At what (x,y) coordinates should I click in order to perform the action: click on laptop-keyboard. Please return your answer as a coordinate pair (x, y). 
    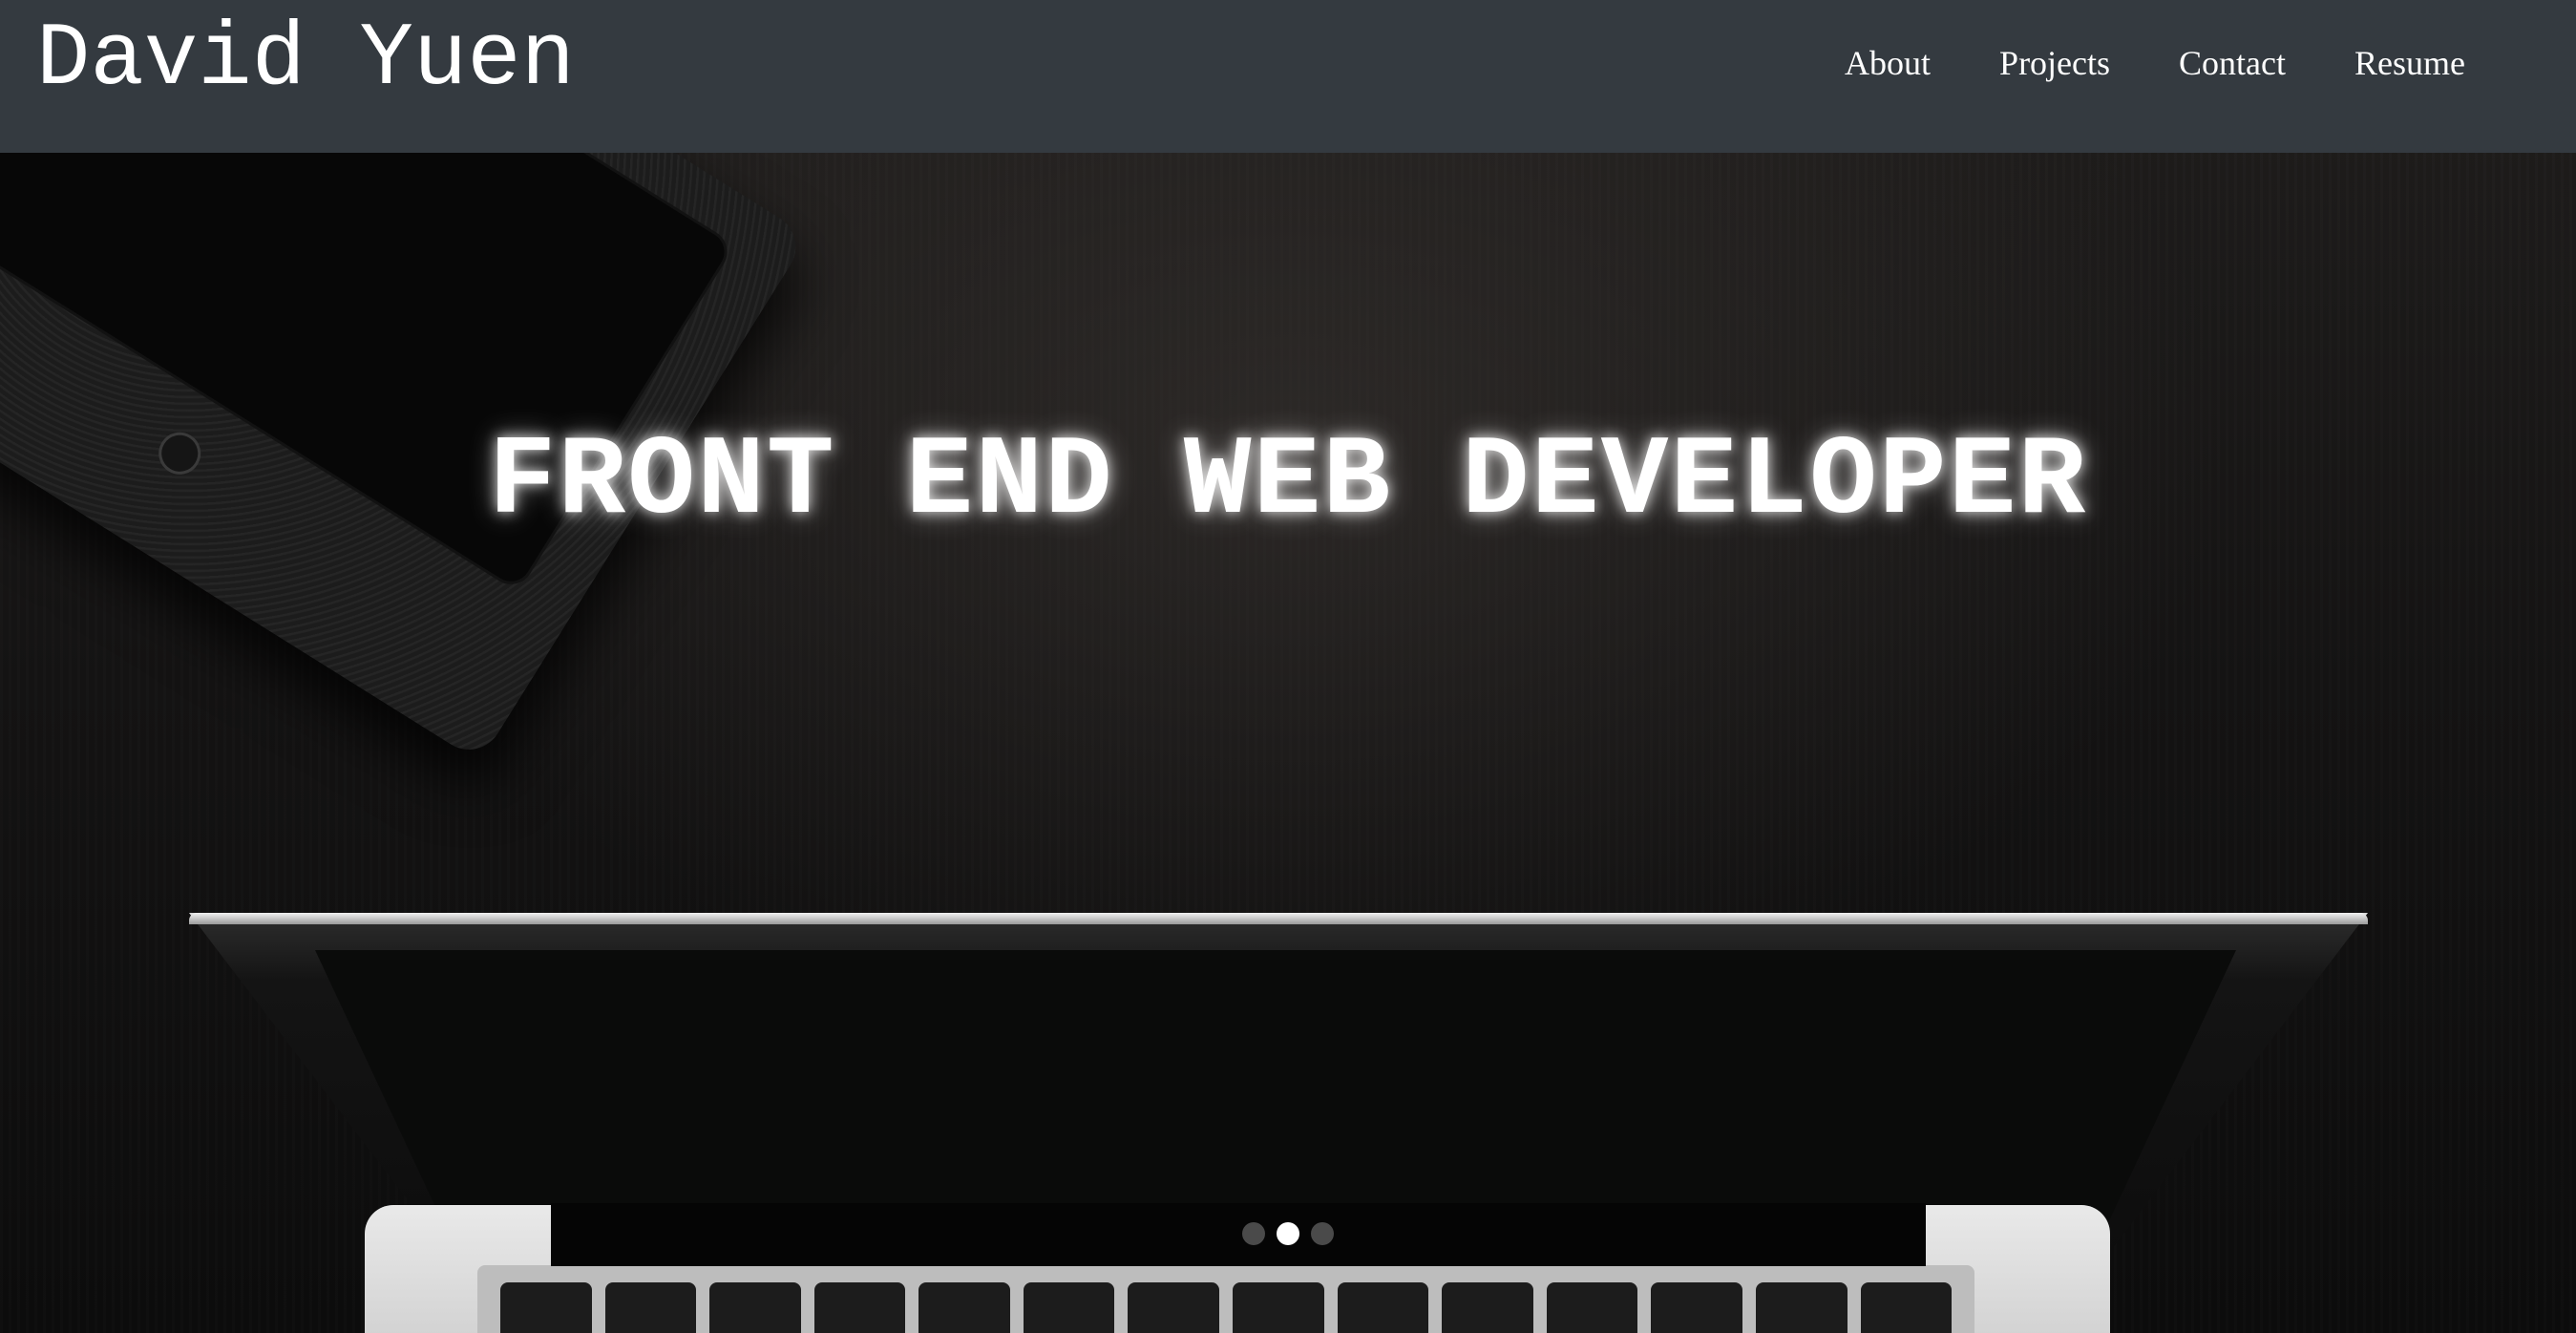
    Looking at the image, I should click on (1225, 1299).